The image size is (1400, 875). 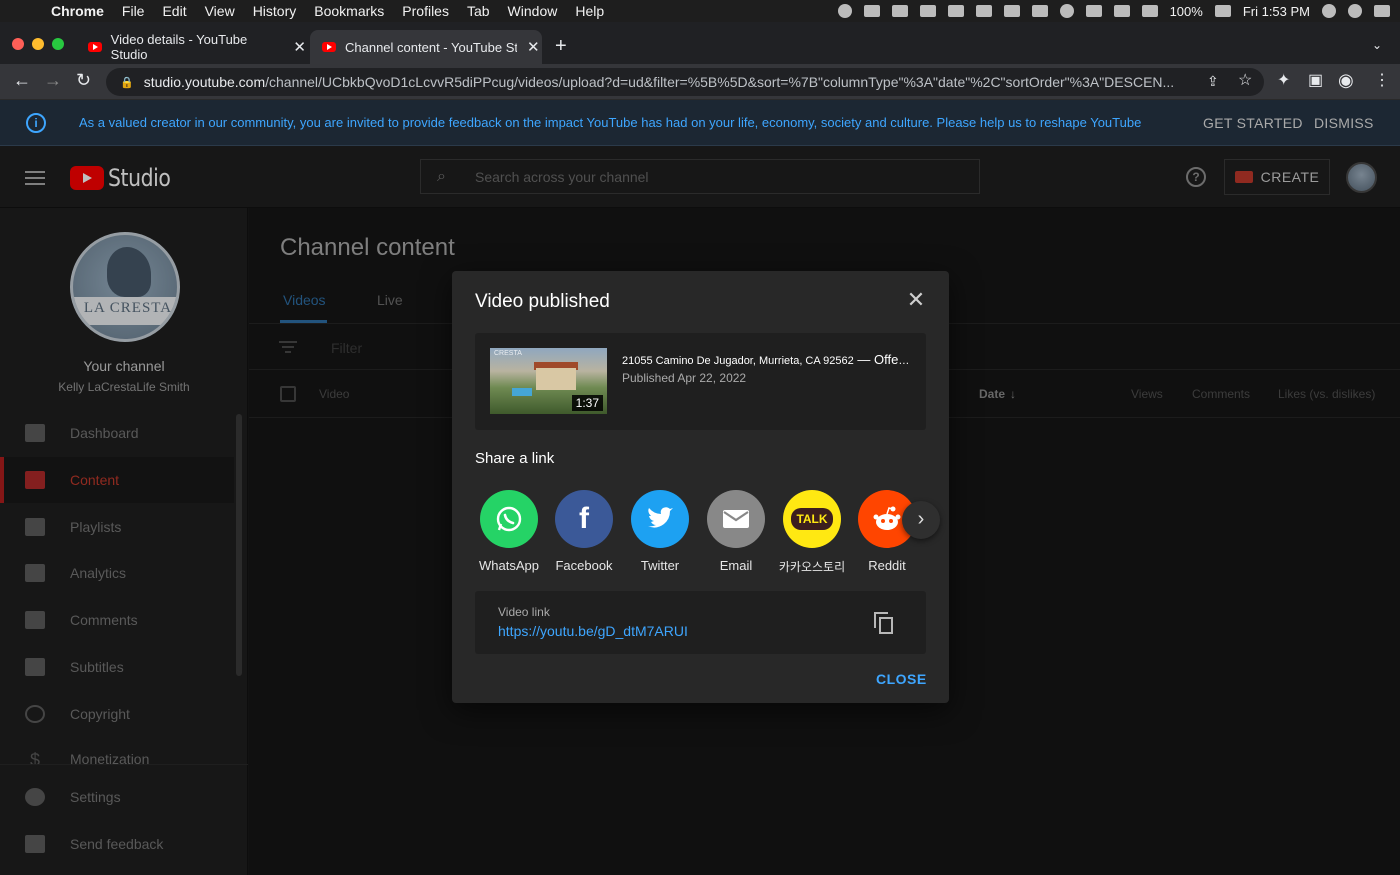 What do you see at coordinates (1283, 80) in the screenshot?
I see `extensions-puzzle-icon: ✦` at bounding box center [1283, 80].